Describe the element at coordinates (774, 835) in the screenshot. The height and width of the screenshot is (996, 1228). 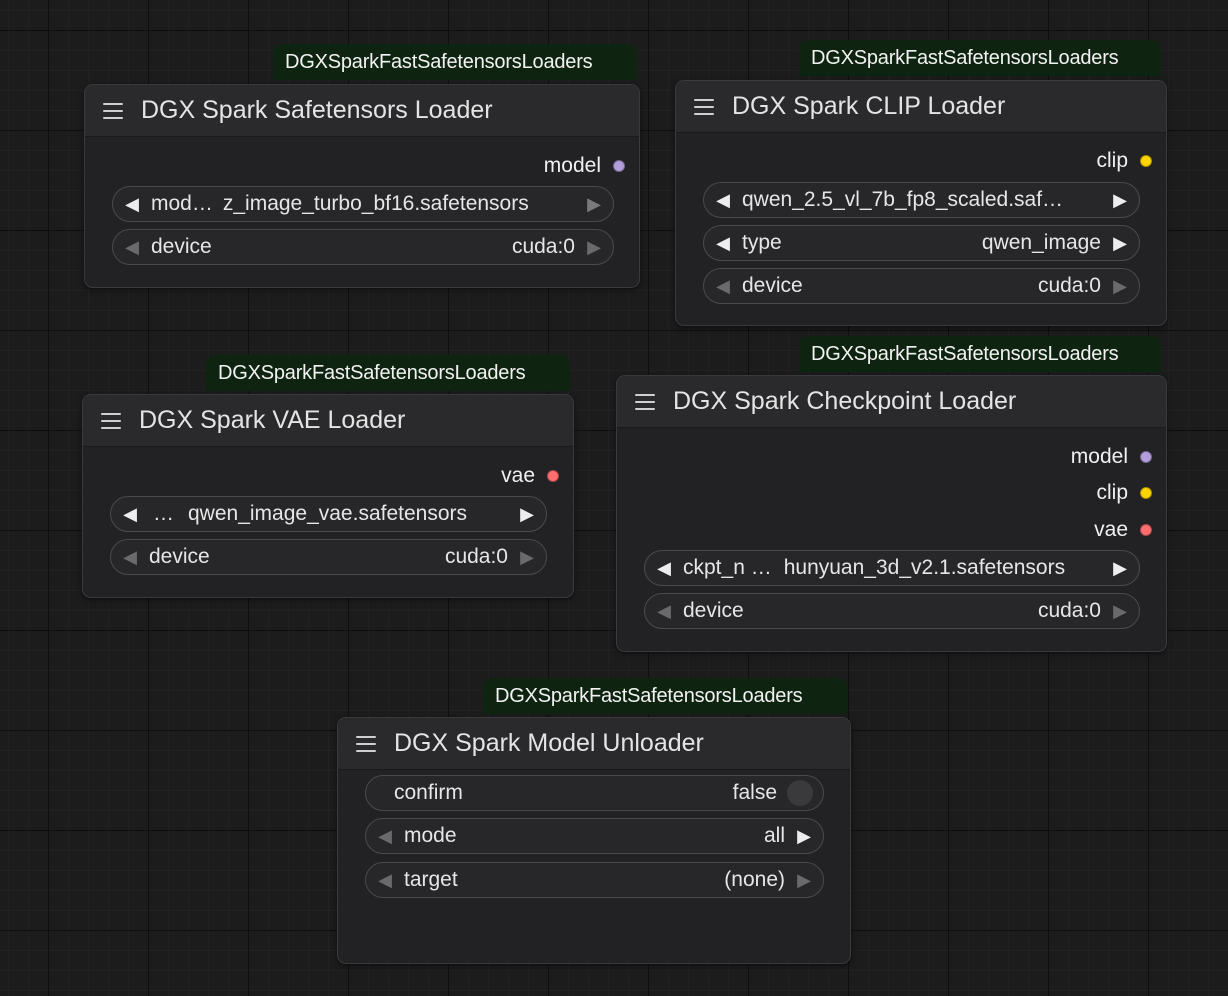
I see `widget-value: all` at that location.